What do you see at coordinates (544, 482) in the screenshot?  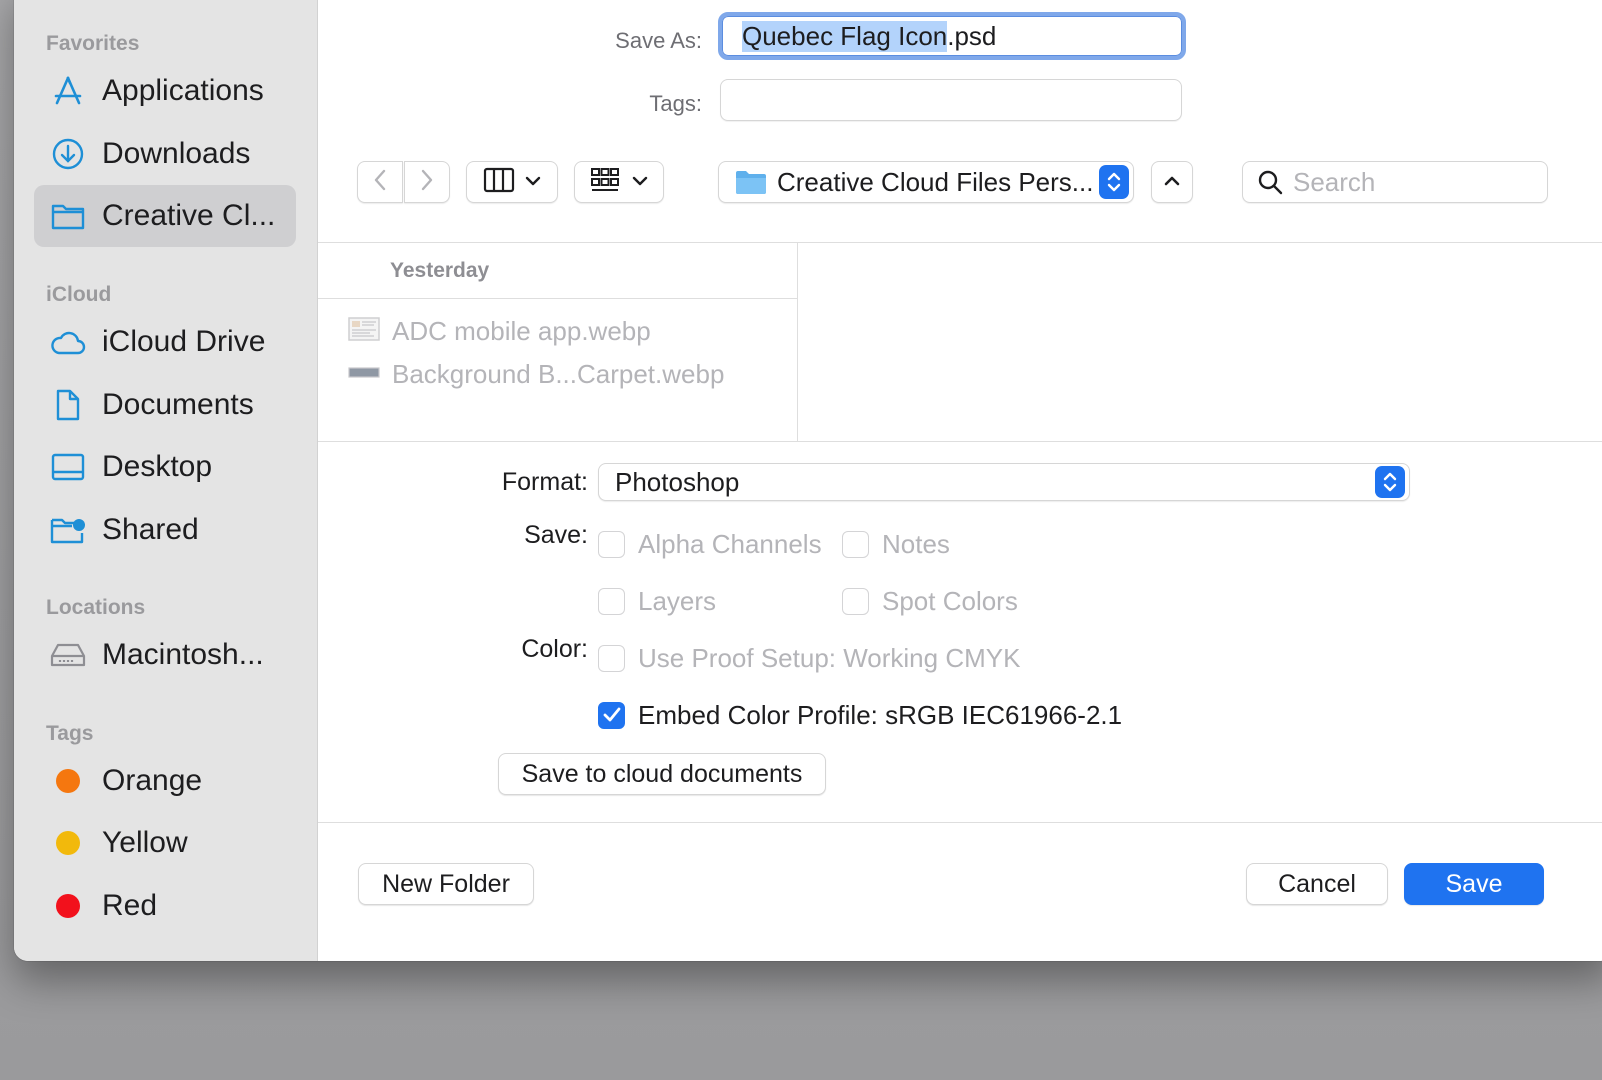 I see `format-label: Format:` at bounding box center [544, 482].